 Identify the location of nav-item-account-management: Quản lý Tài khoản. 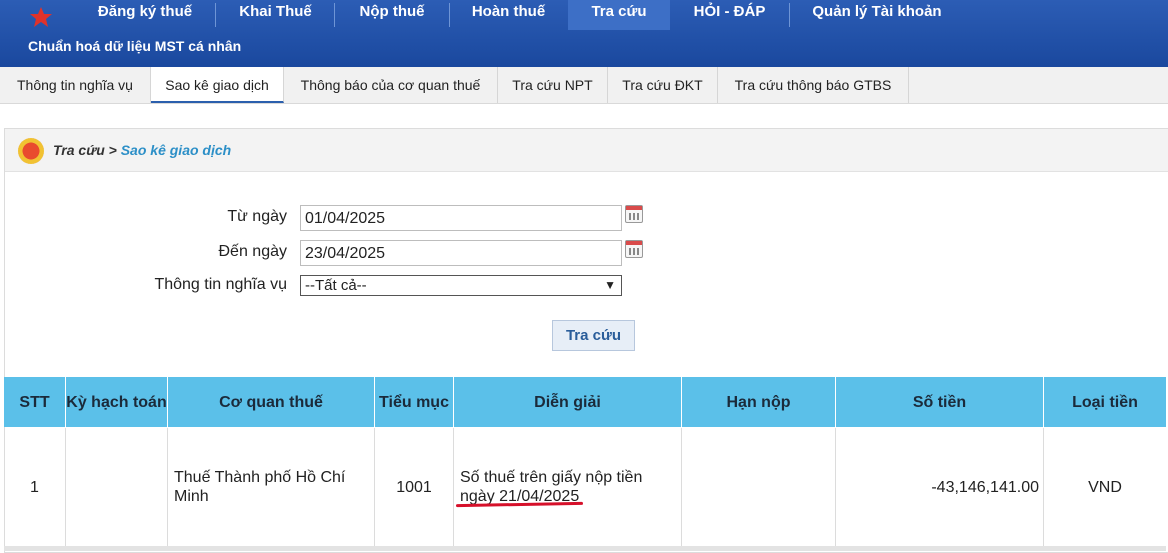
(877, 15).